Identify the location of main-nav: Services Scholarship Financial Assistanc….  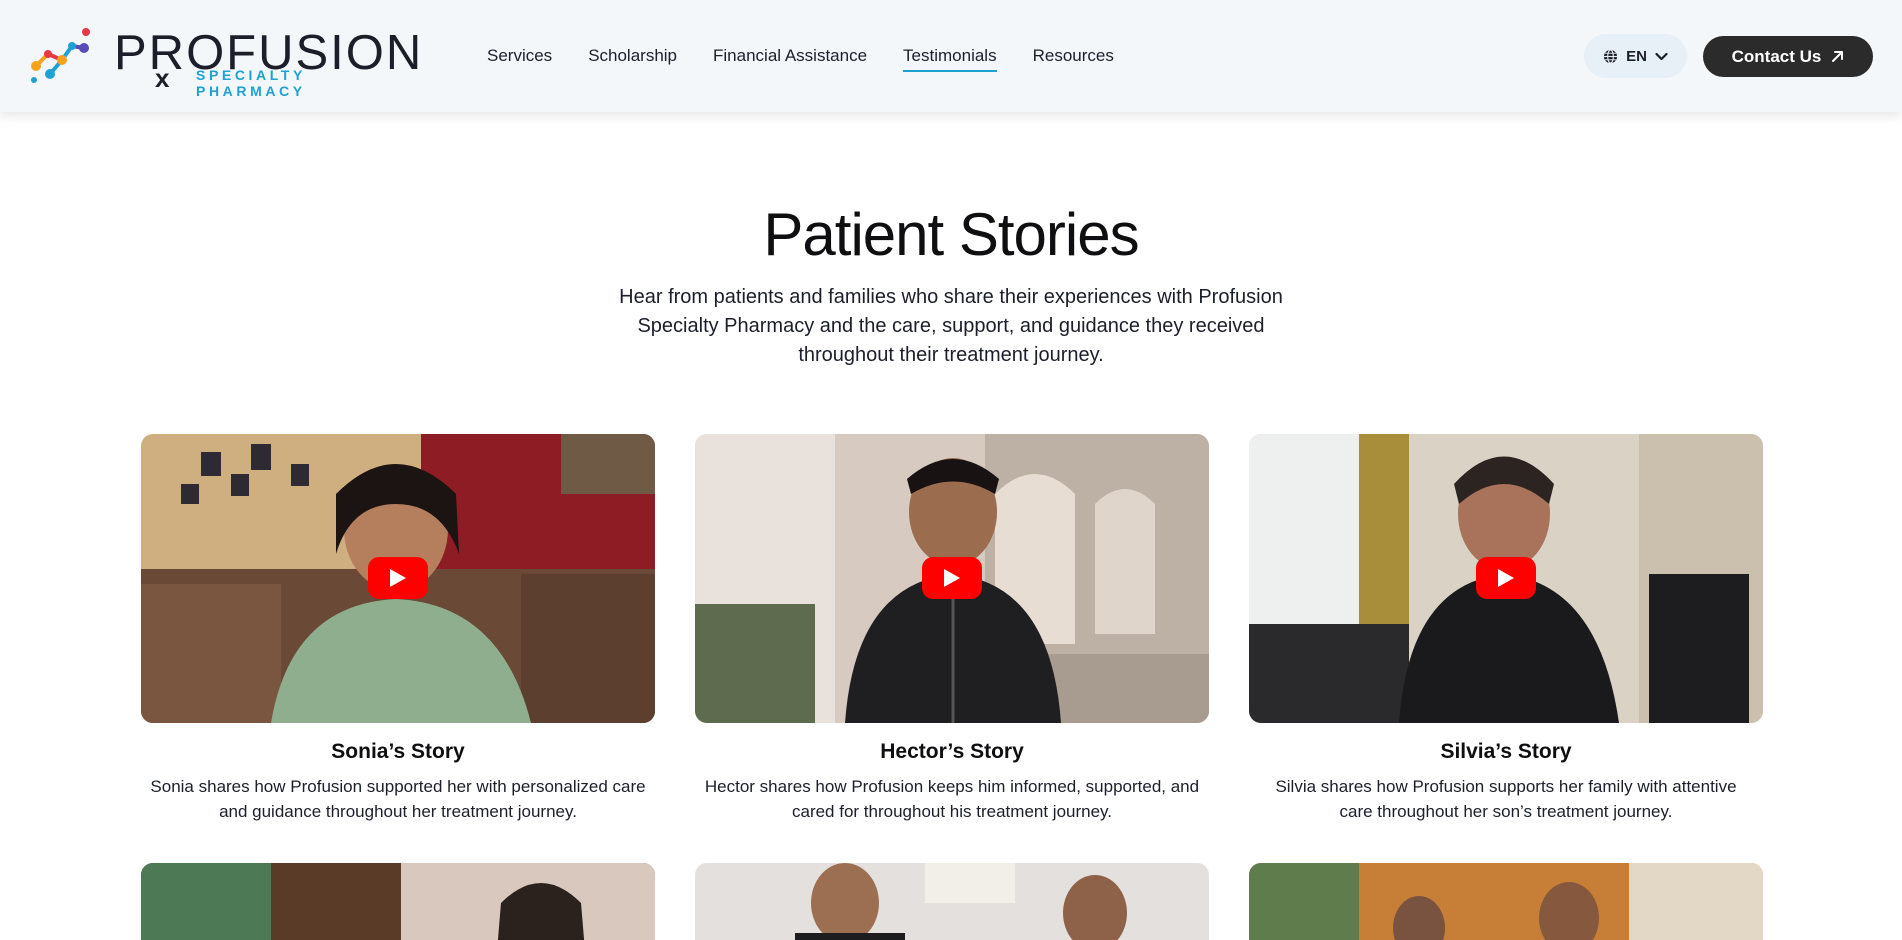
(818, 56).